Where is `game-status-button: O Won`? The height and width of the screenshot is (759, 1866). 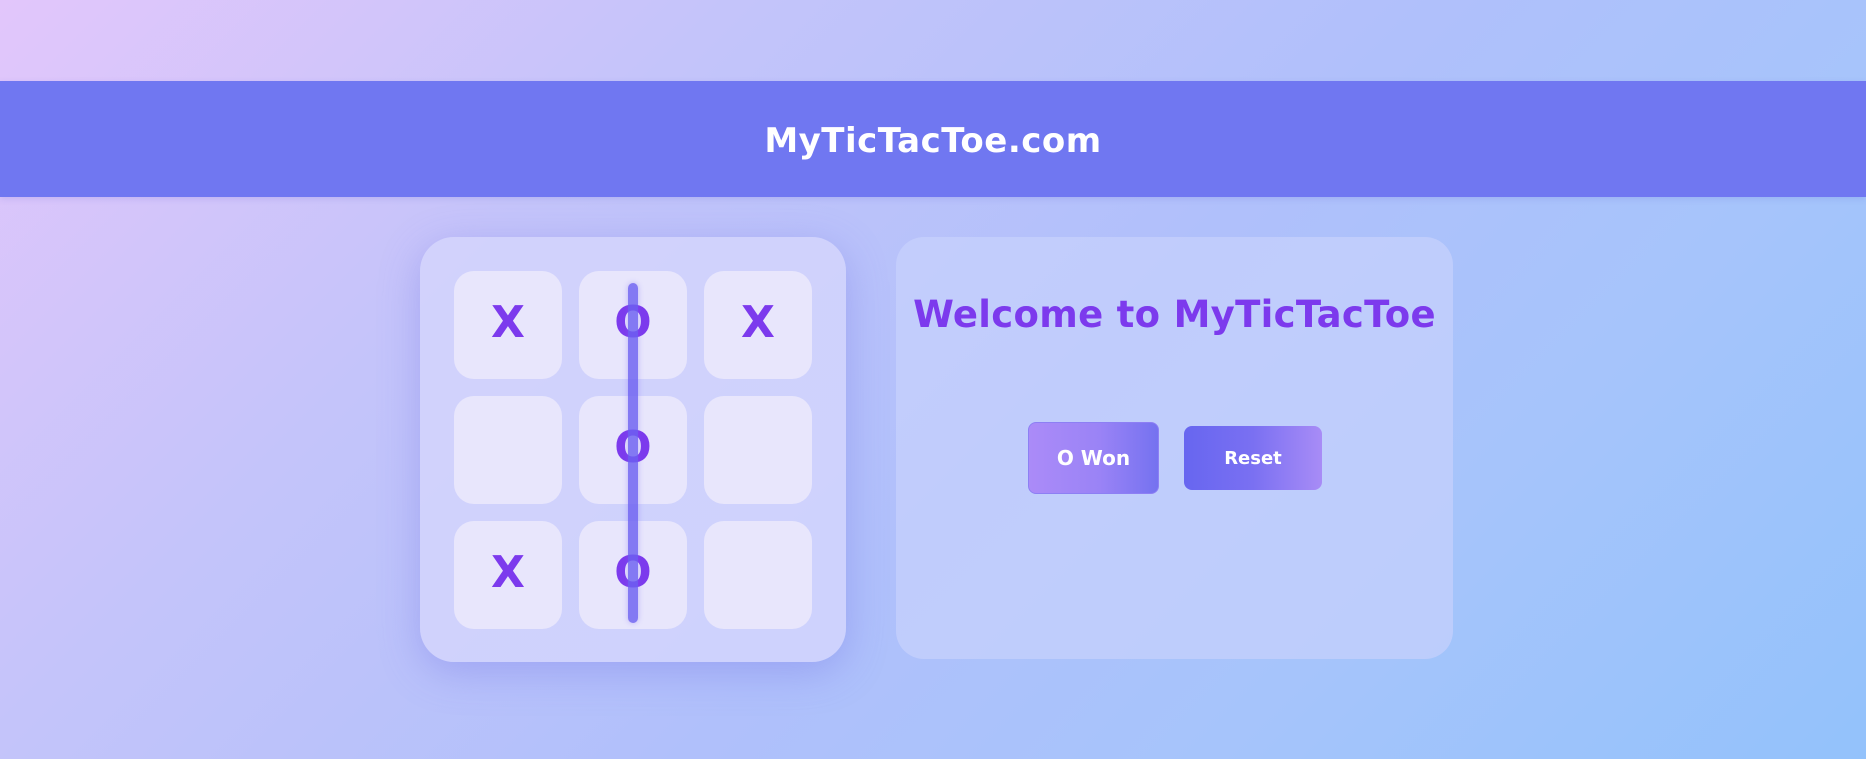 game-status-button: O Won is located at coordinates (1093, 458).